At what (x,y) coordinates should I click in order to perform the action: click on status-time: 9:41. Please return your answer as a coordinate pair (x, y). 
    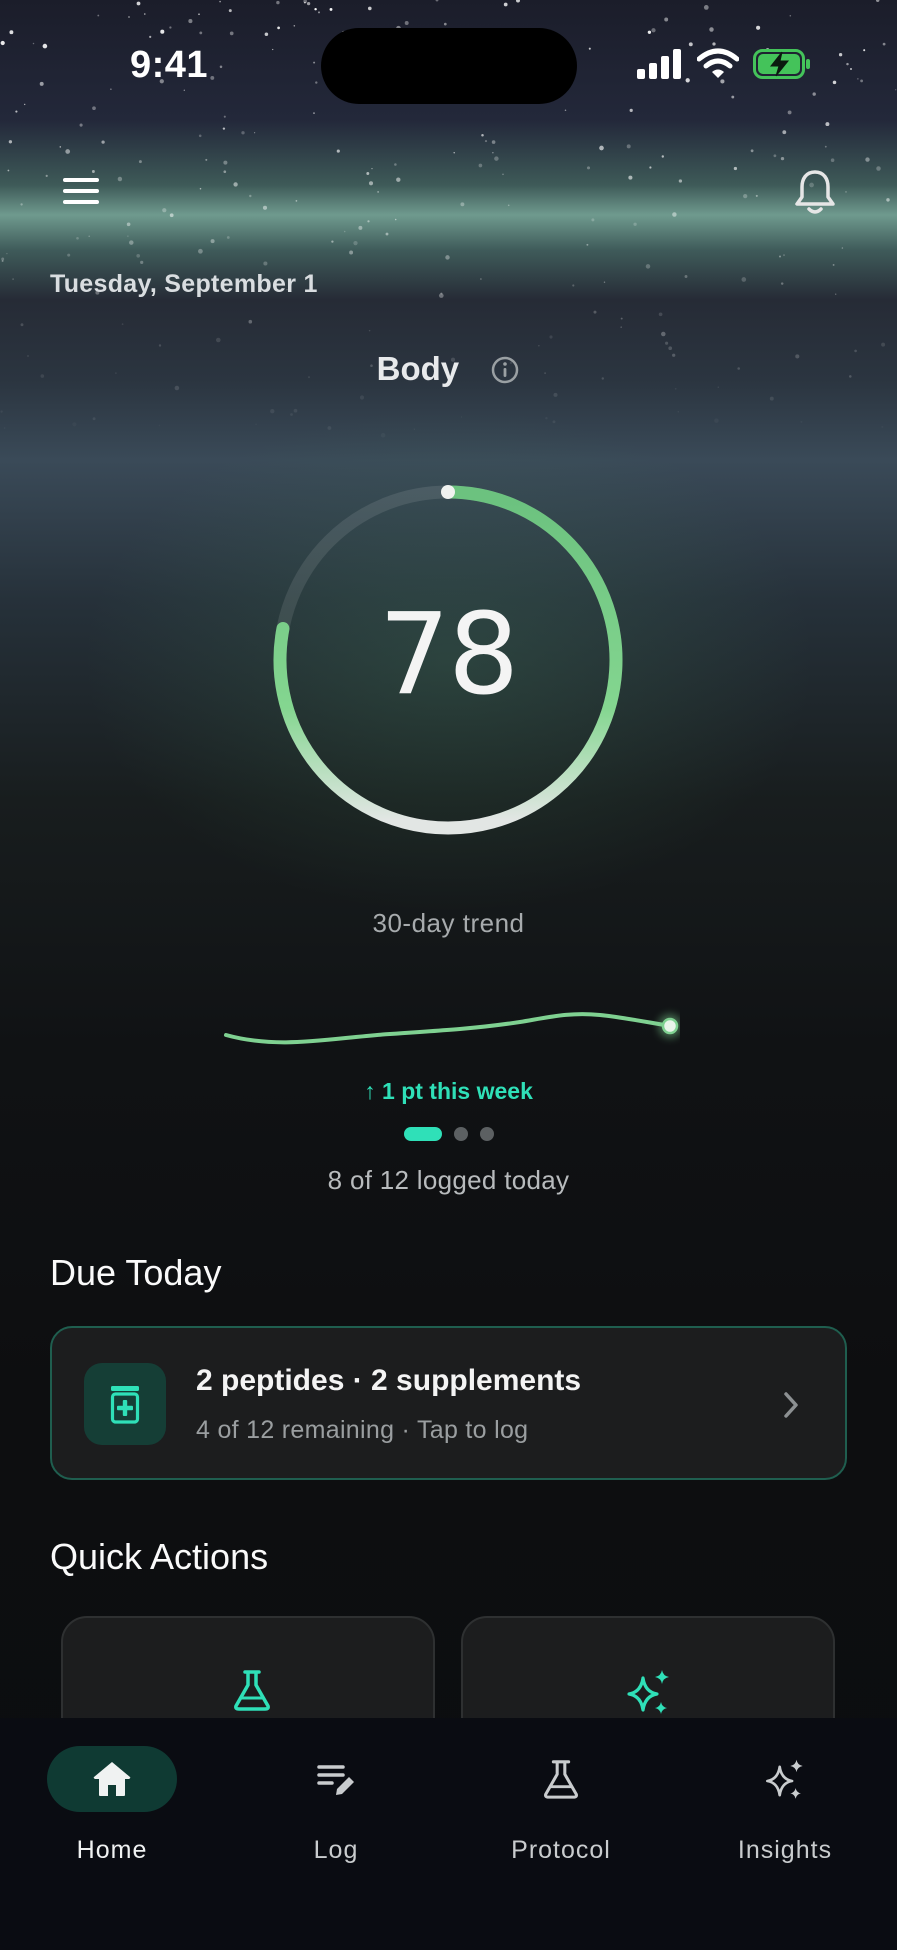
    Looking at the image, I should click on (169, 65).